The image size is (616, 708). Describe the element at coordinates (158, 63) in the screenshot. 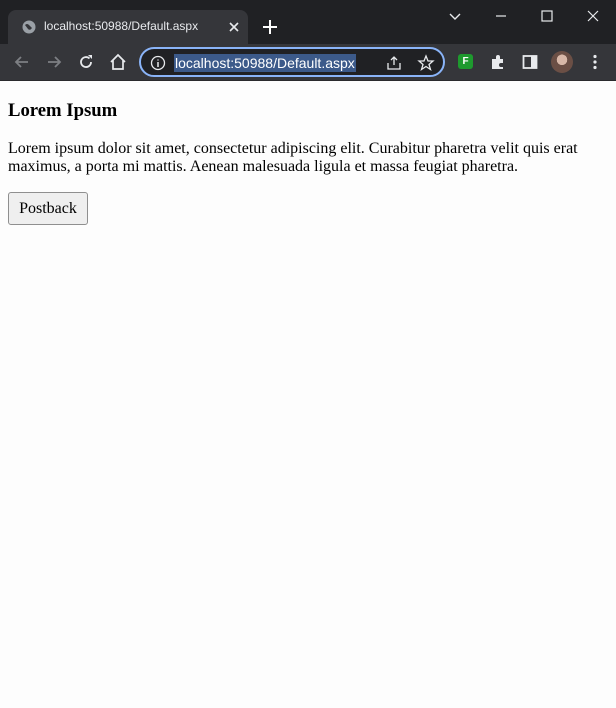

I see `info-icon` at that location.